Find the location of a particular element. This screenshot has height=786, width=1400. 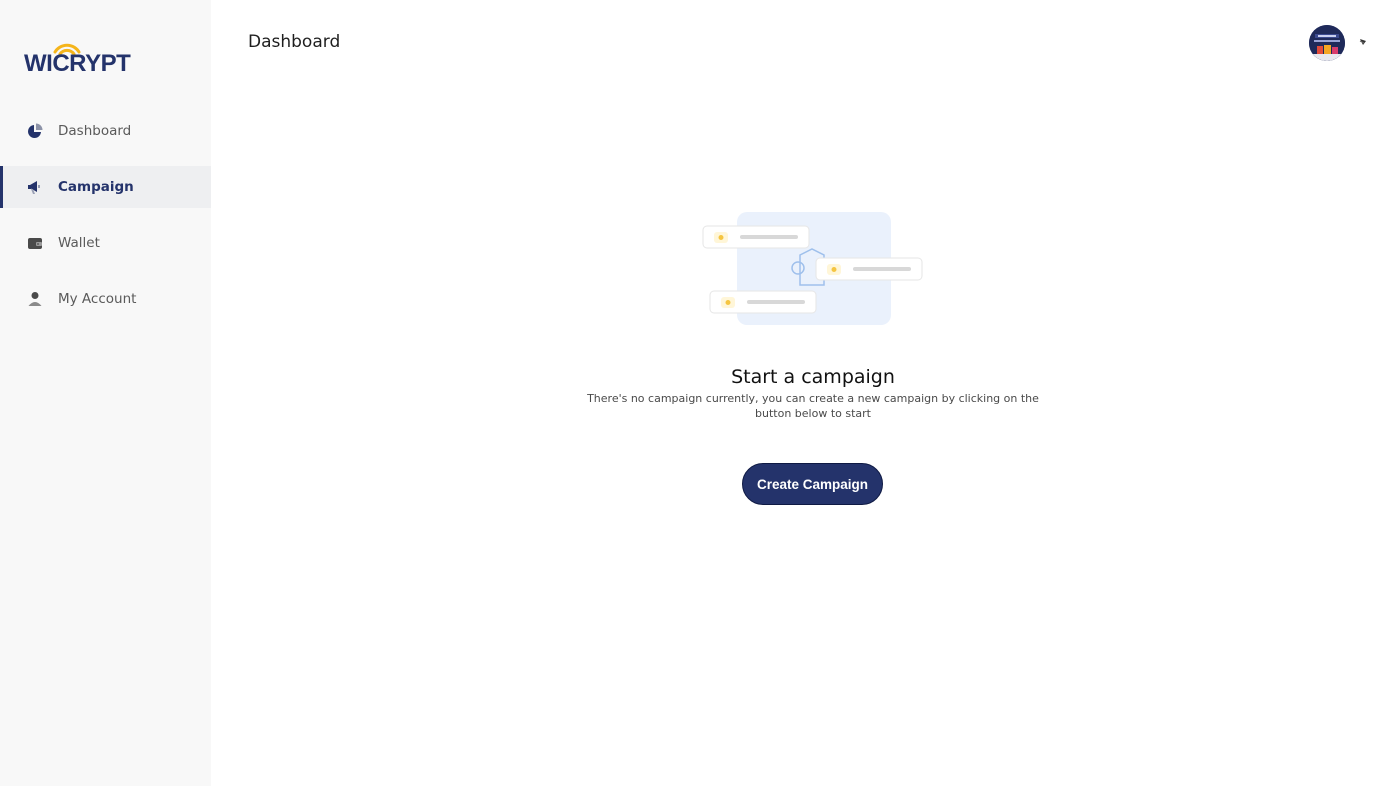

sidebar-item-campaign: Campaign is located at coordinates (105, 187).